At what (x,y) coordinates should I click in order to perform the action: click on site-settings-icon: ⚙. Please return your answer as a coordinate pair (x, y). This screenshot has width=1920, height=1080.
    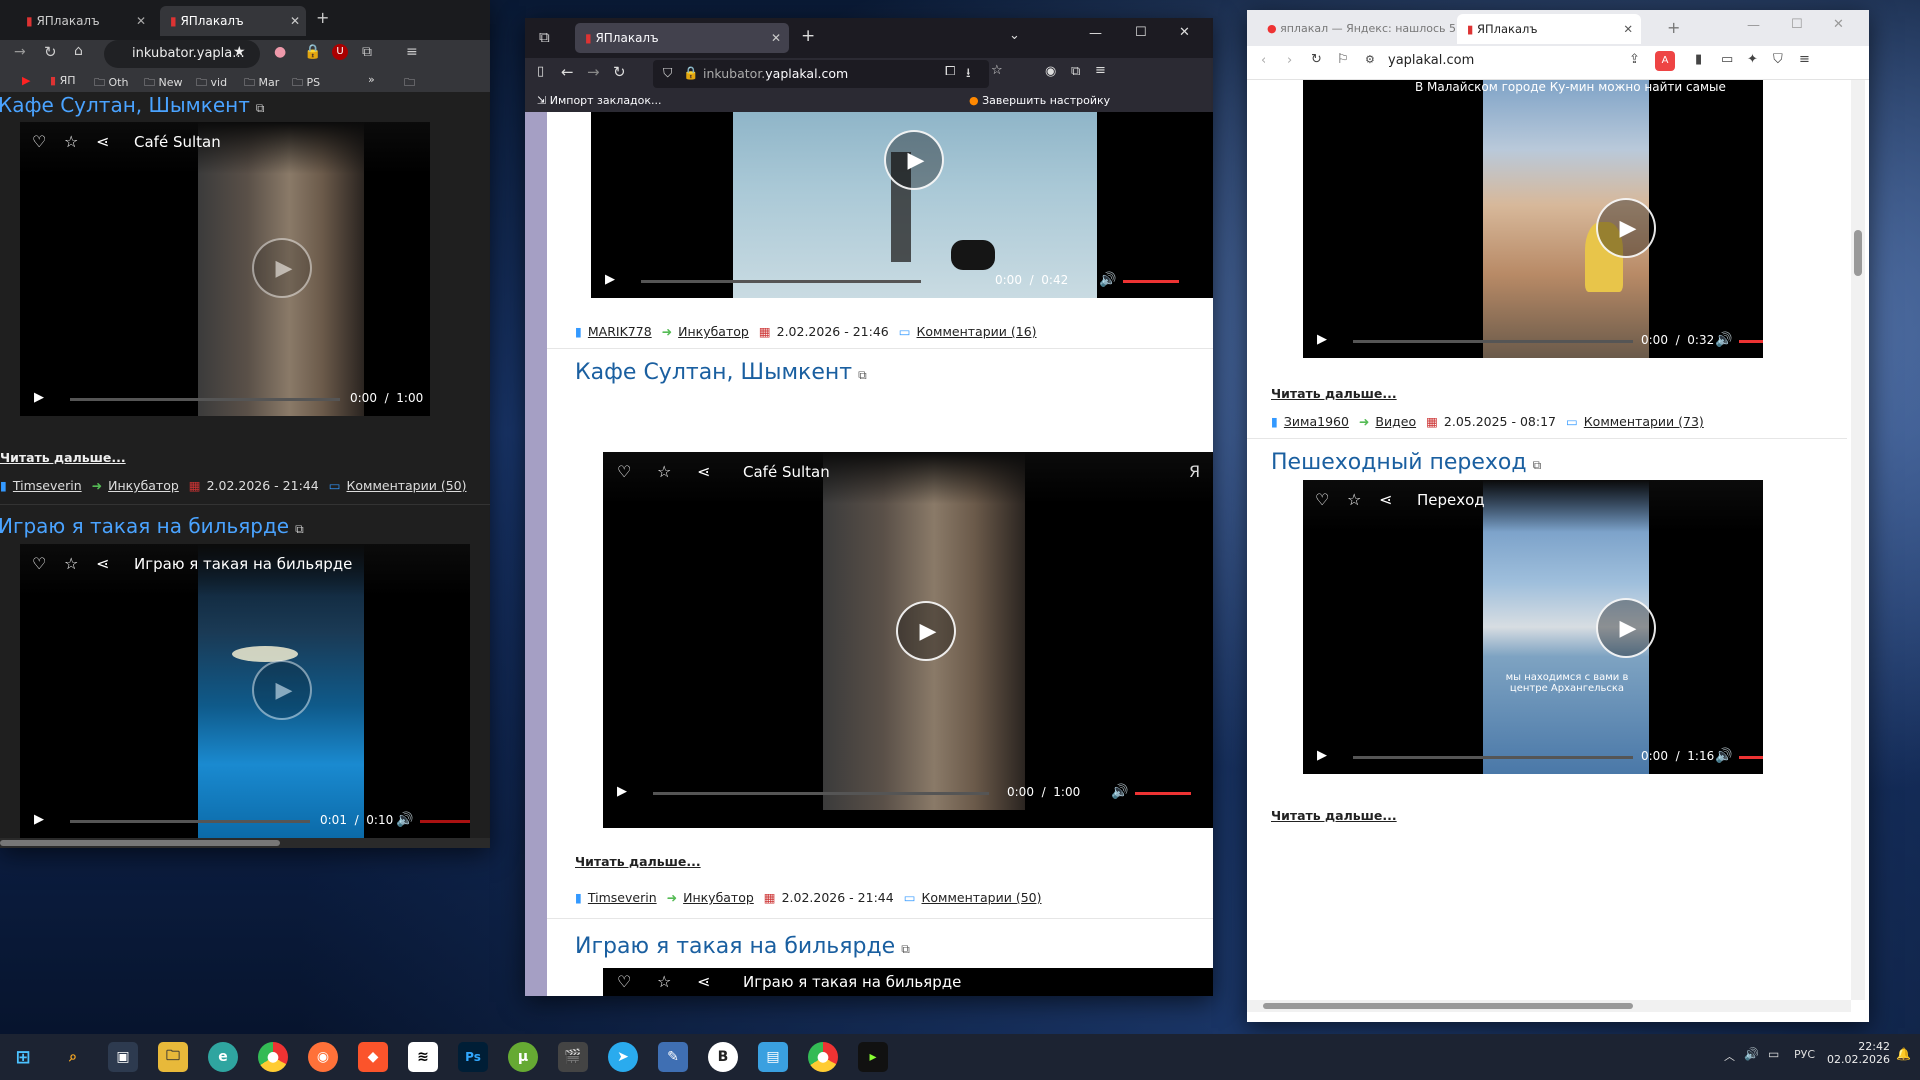
    Looking at the image, I should click on (1370, 59).